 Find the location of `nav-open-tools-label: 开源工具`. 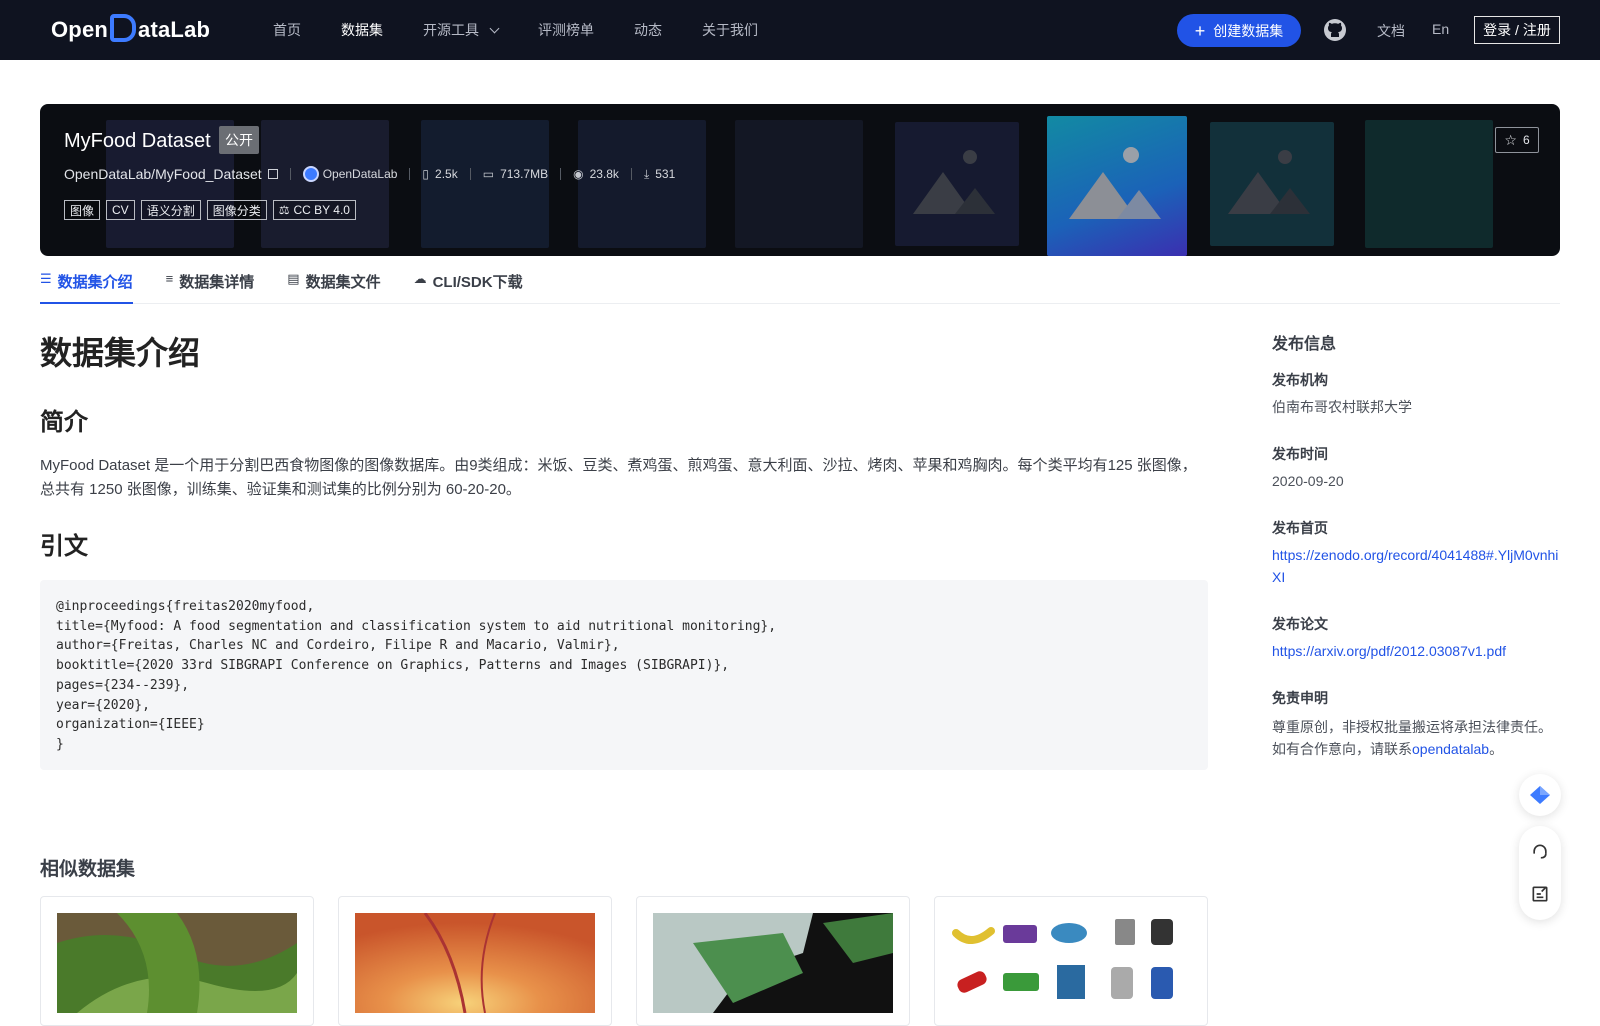

nav-open-tools-label: 开源工具 is located at coordinates (451, 30).